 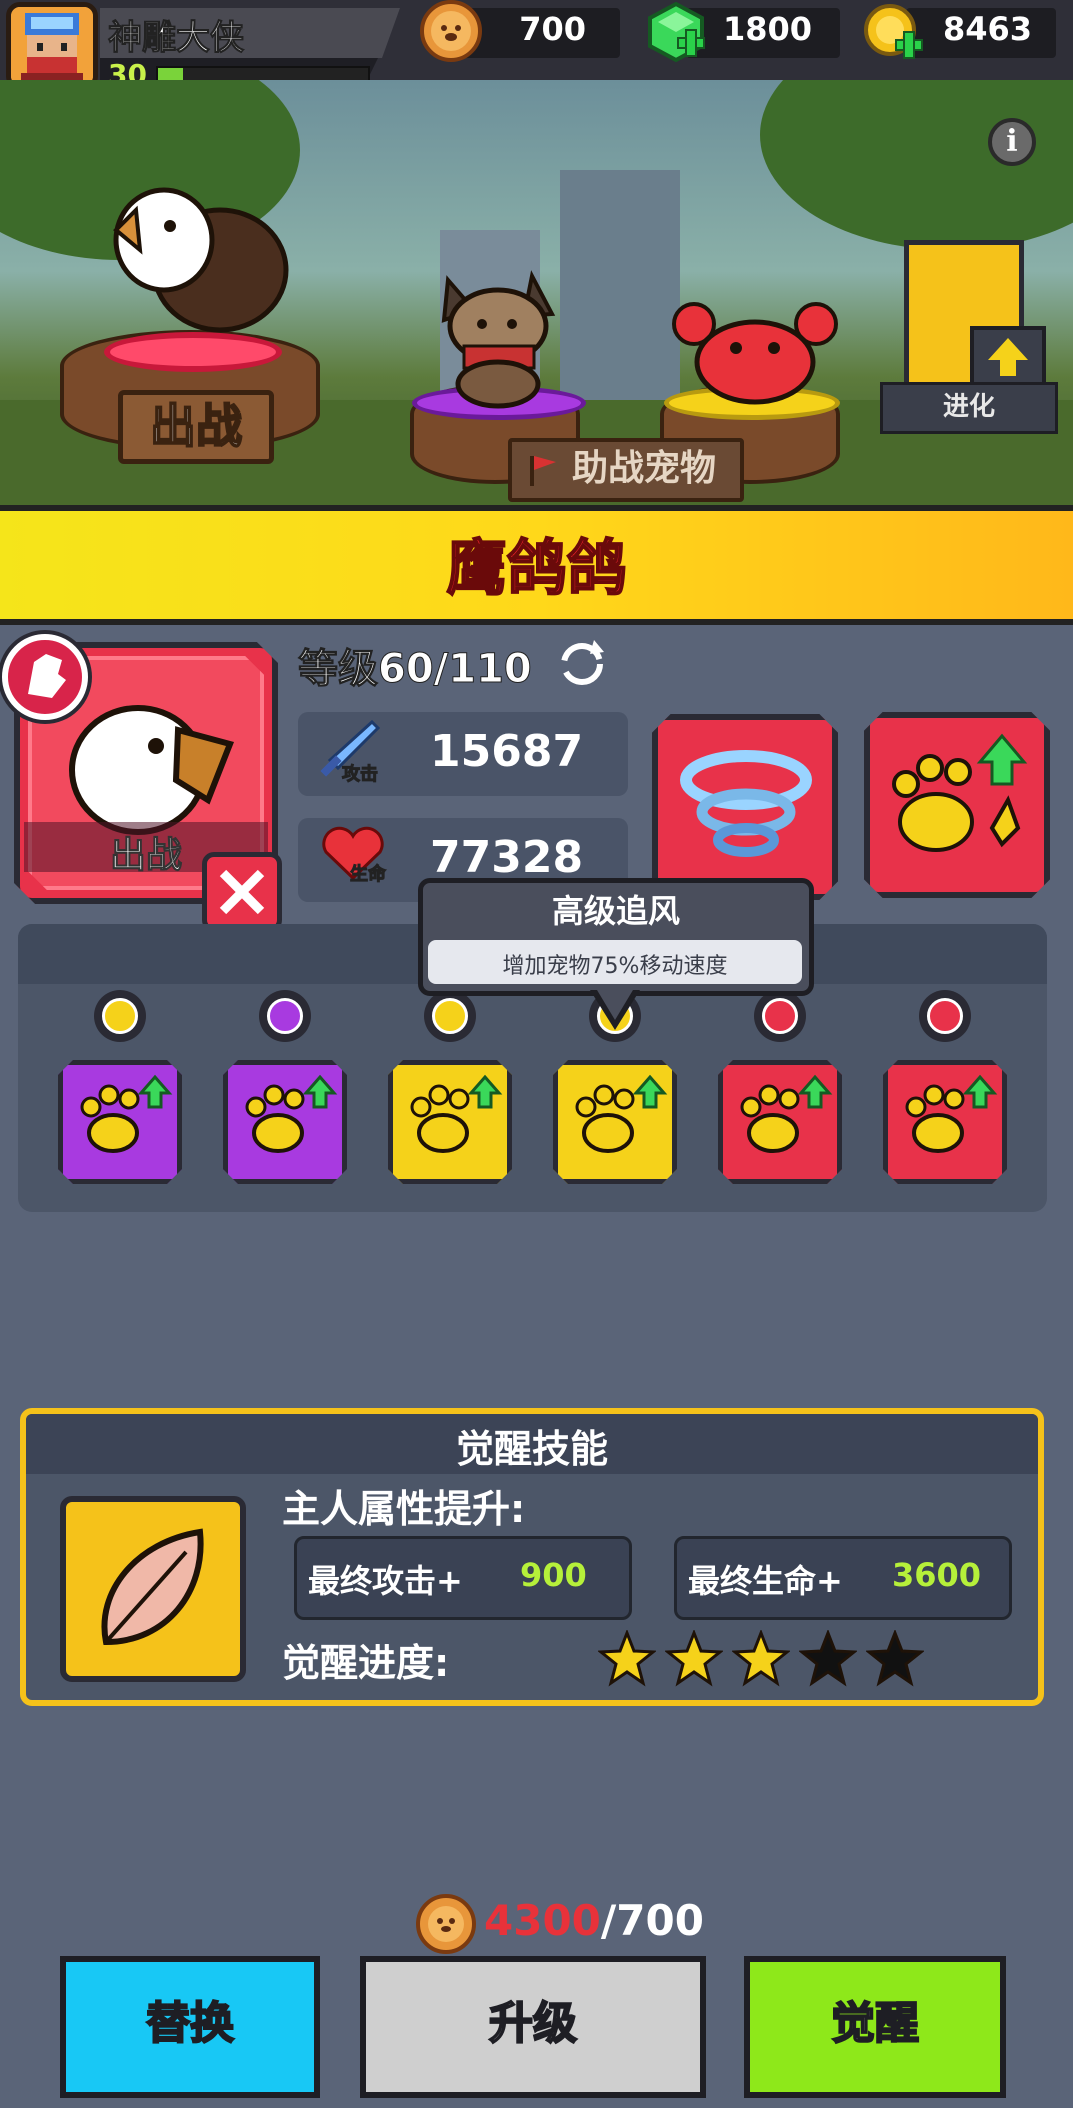 I want to click on cost-have: 4300, so click(x=542, y=1920).